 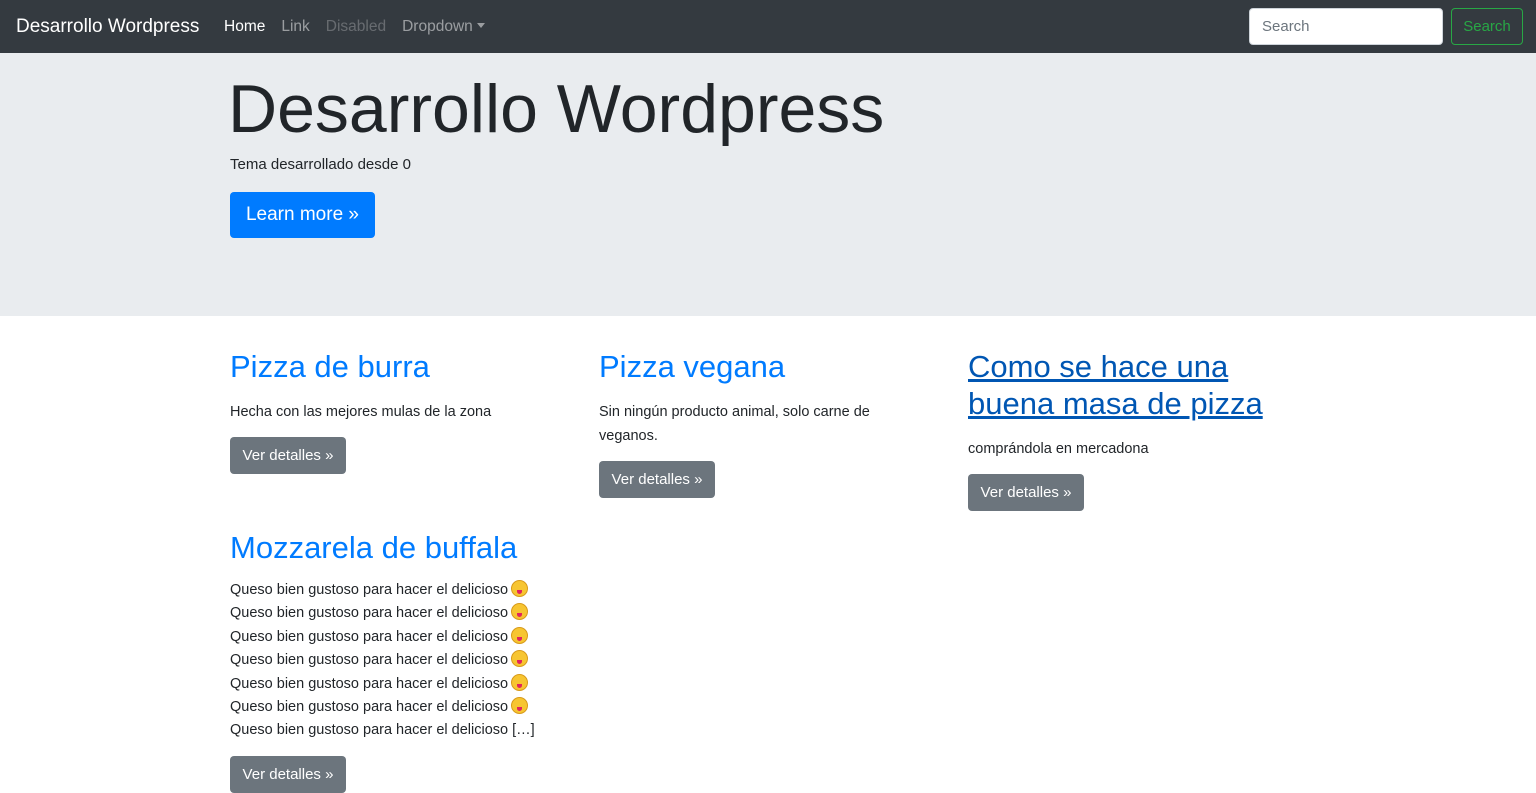 I want to click on post-title-link: Como se hace una buena masa de pizza, so click(x=1115, y=385).